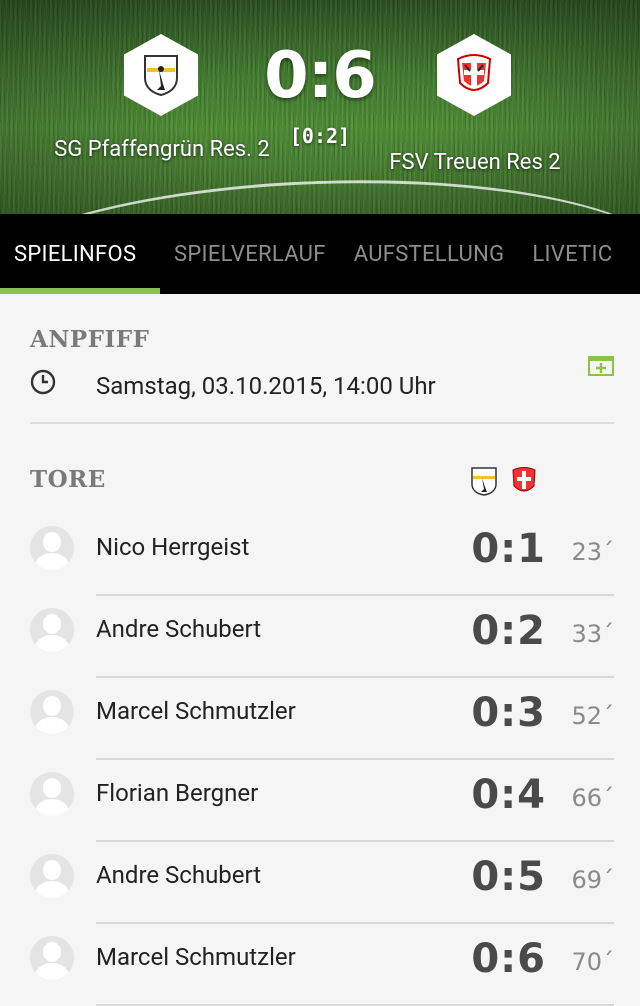 The height and width of the screenshot is (1006, 640). I want to click on goal-minute: 52´, so click(592, 716).